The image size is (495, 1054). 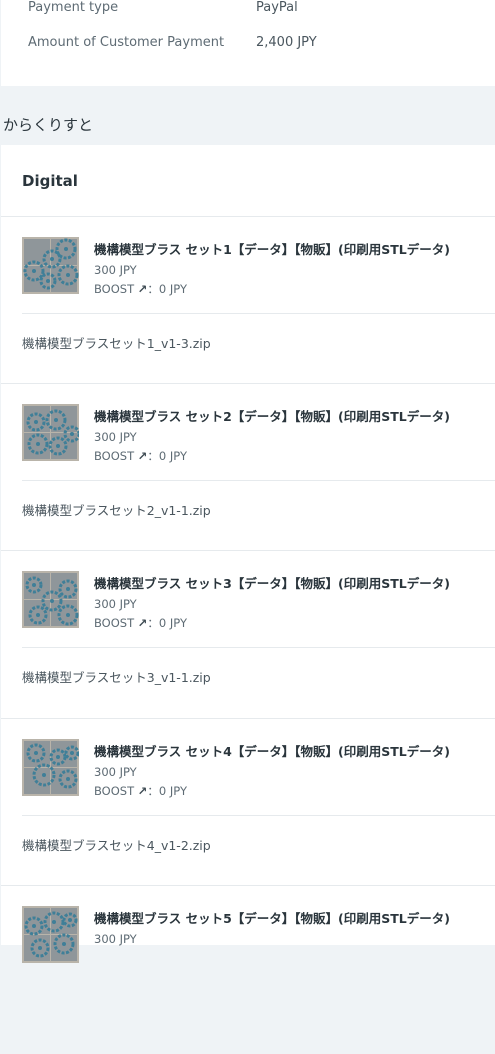 I want to click on download-file-link: 機構模型ブラスセット2_v1-1.zip, so click(x=116, y=509).